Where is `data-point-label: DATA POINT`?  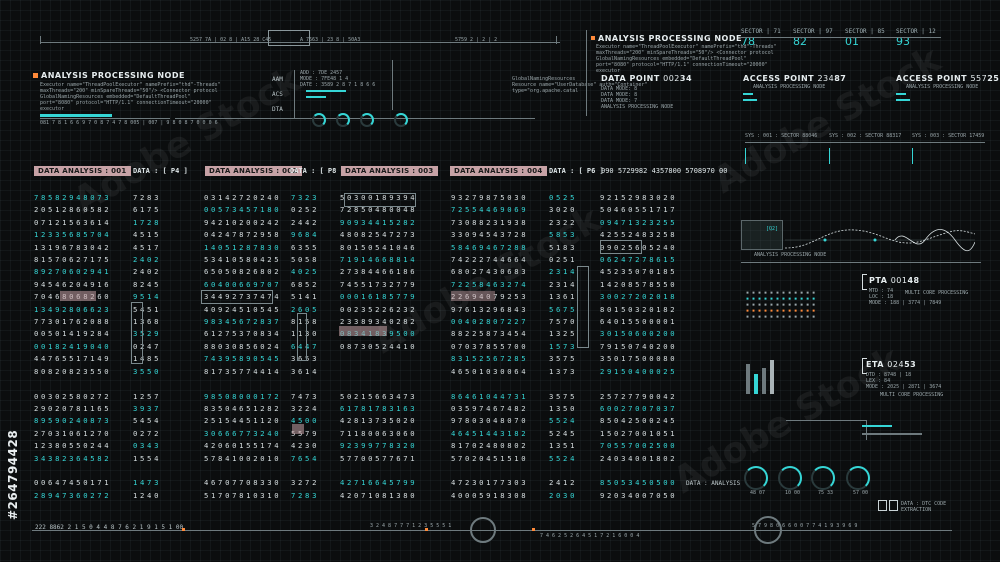
data-point-label: DATA POINT is located at coordinates (630, 78).